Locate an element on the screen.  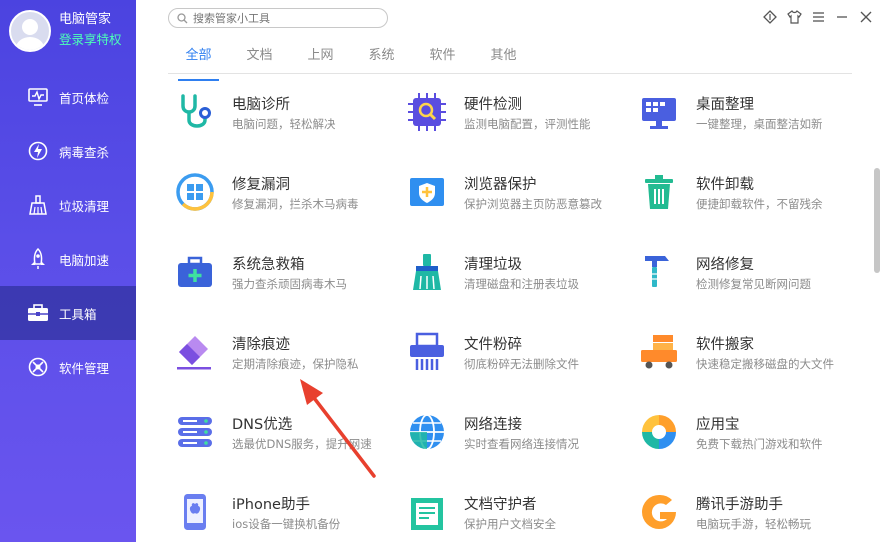
tool-network-connection: 网络连接 实时查看网络连接情况 is located at coordinates (517, 440).